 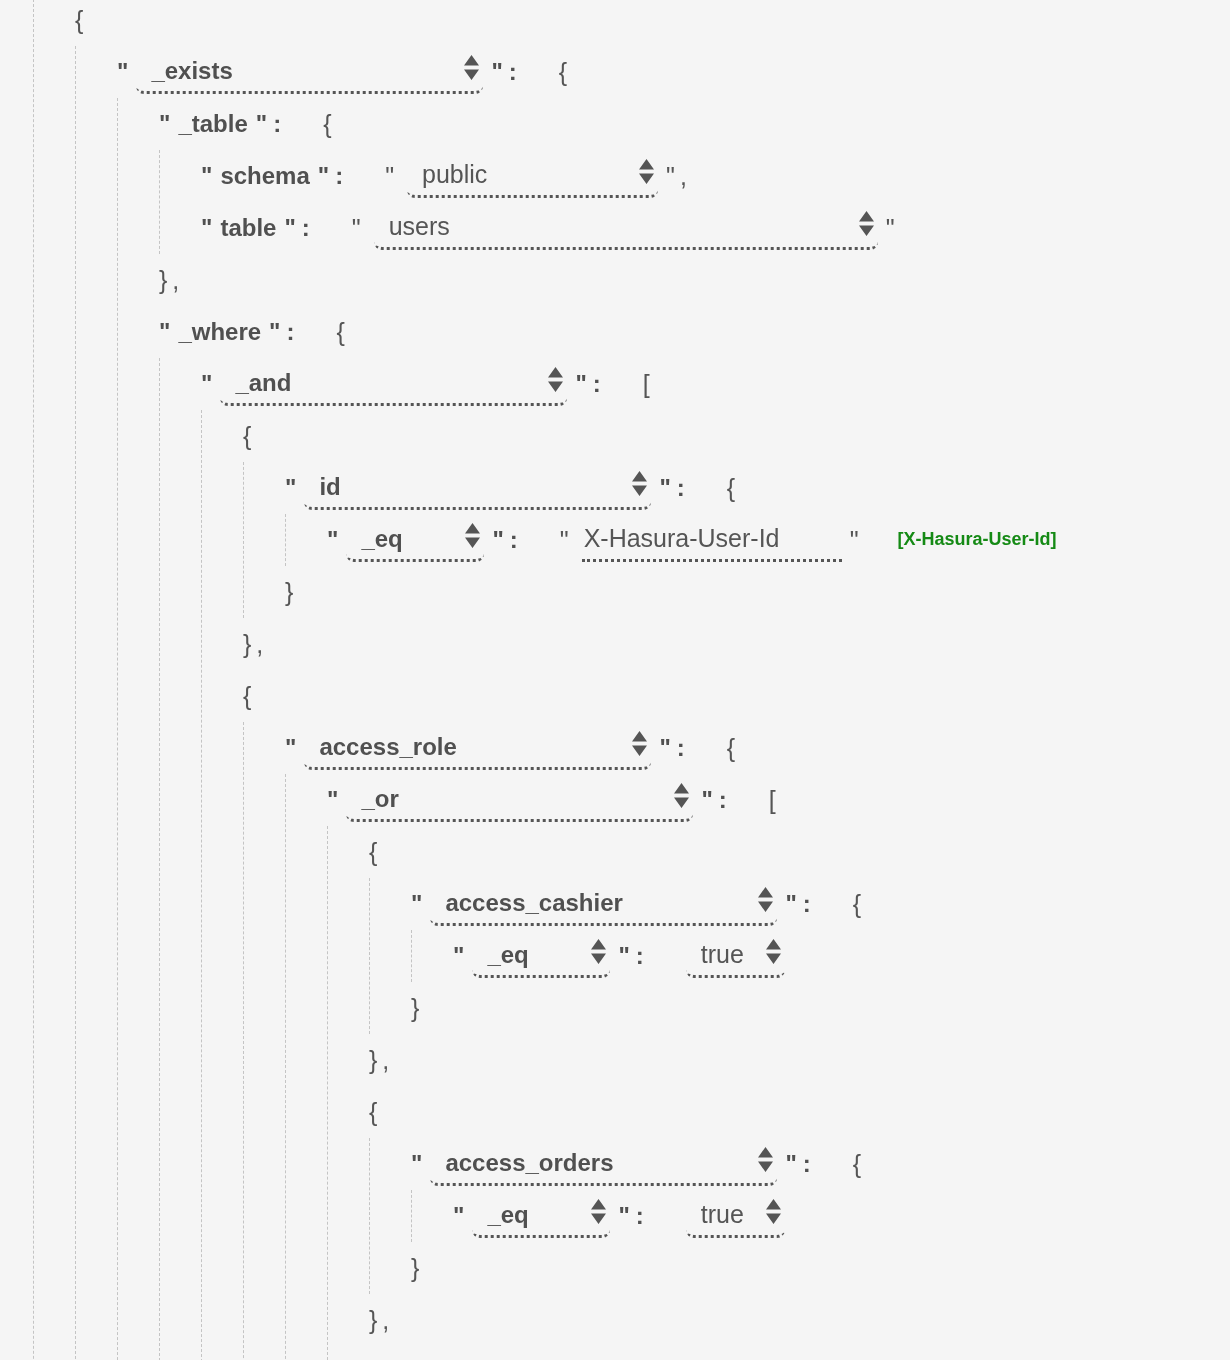 What do you see at coordinates (478, 748) in the screenshot?
I see `key-dropdown: access_role` at bounding box center [478, 748].